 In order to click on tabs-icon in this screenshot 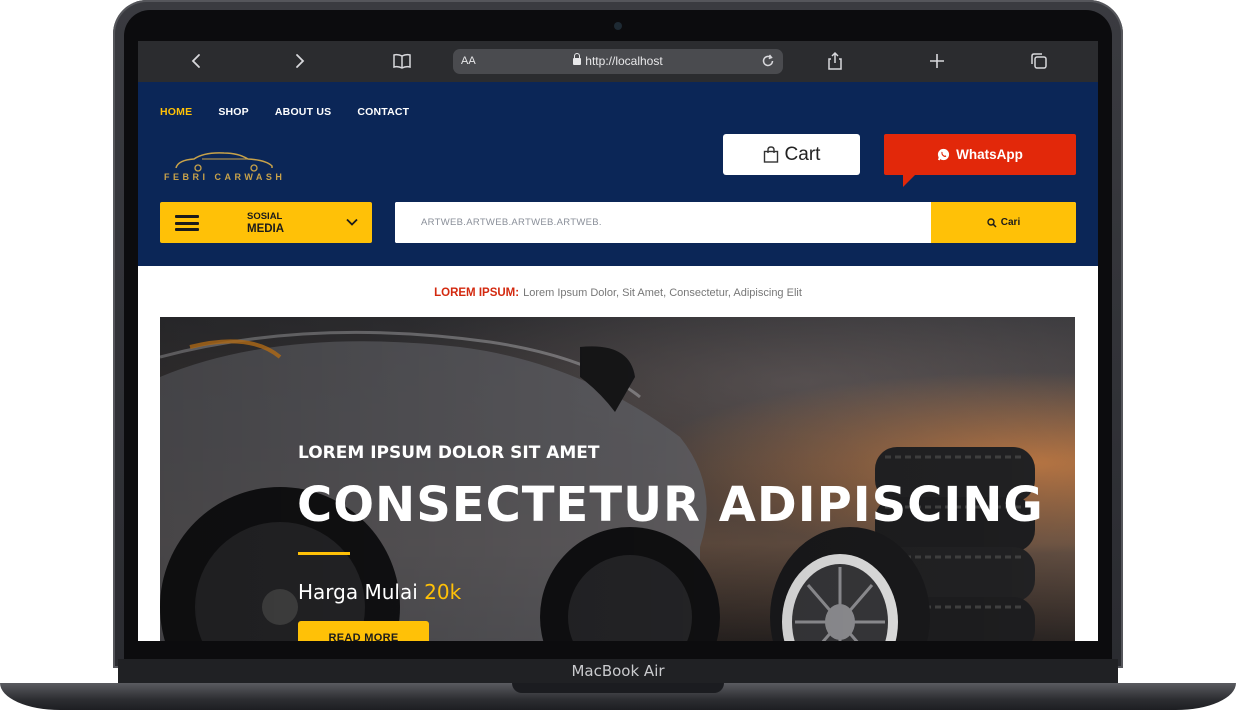, I will do `click(1039, 61)`.